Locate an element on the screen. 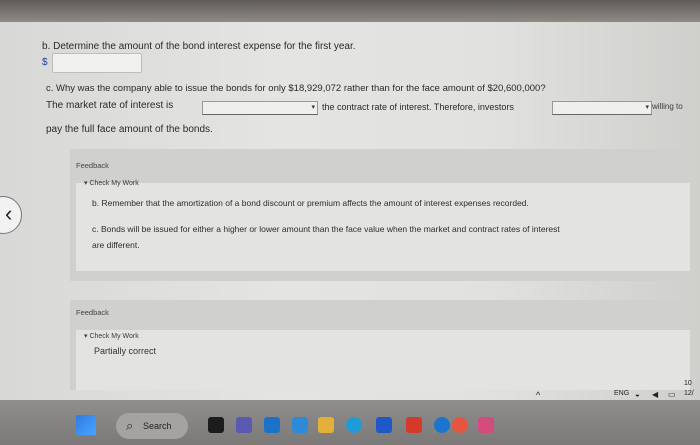 This screenshot has width=700, height=445. taskbar-search: ⌕ Search is located at coordinates (152, 426).